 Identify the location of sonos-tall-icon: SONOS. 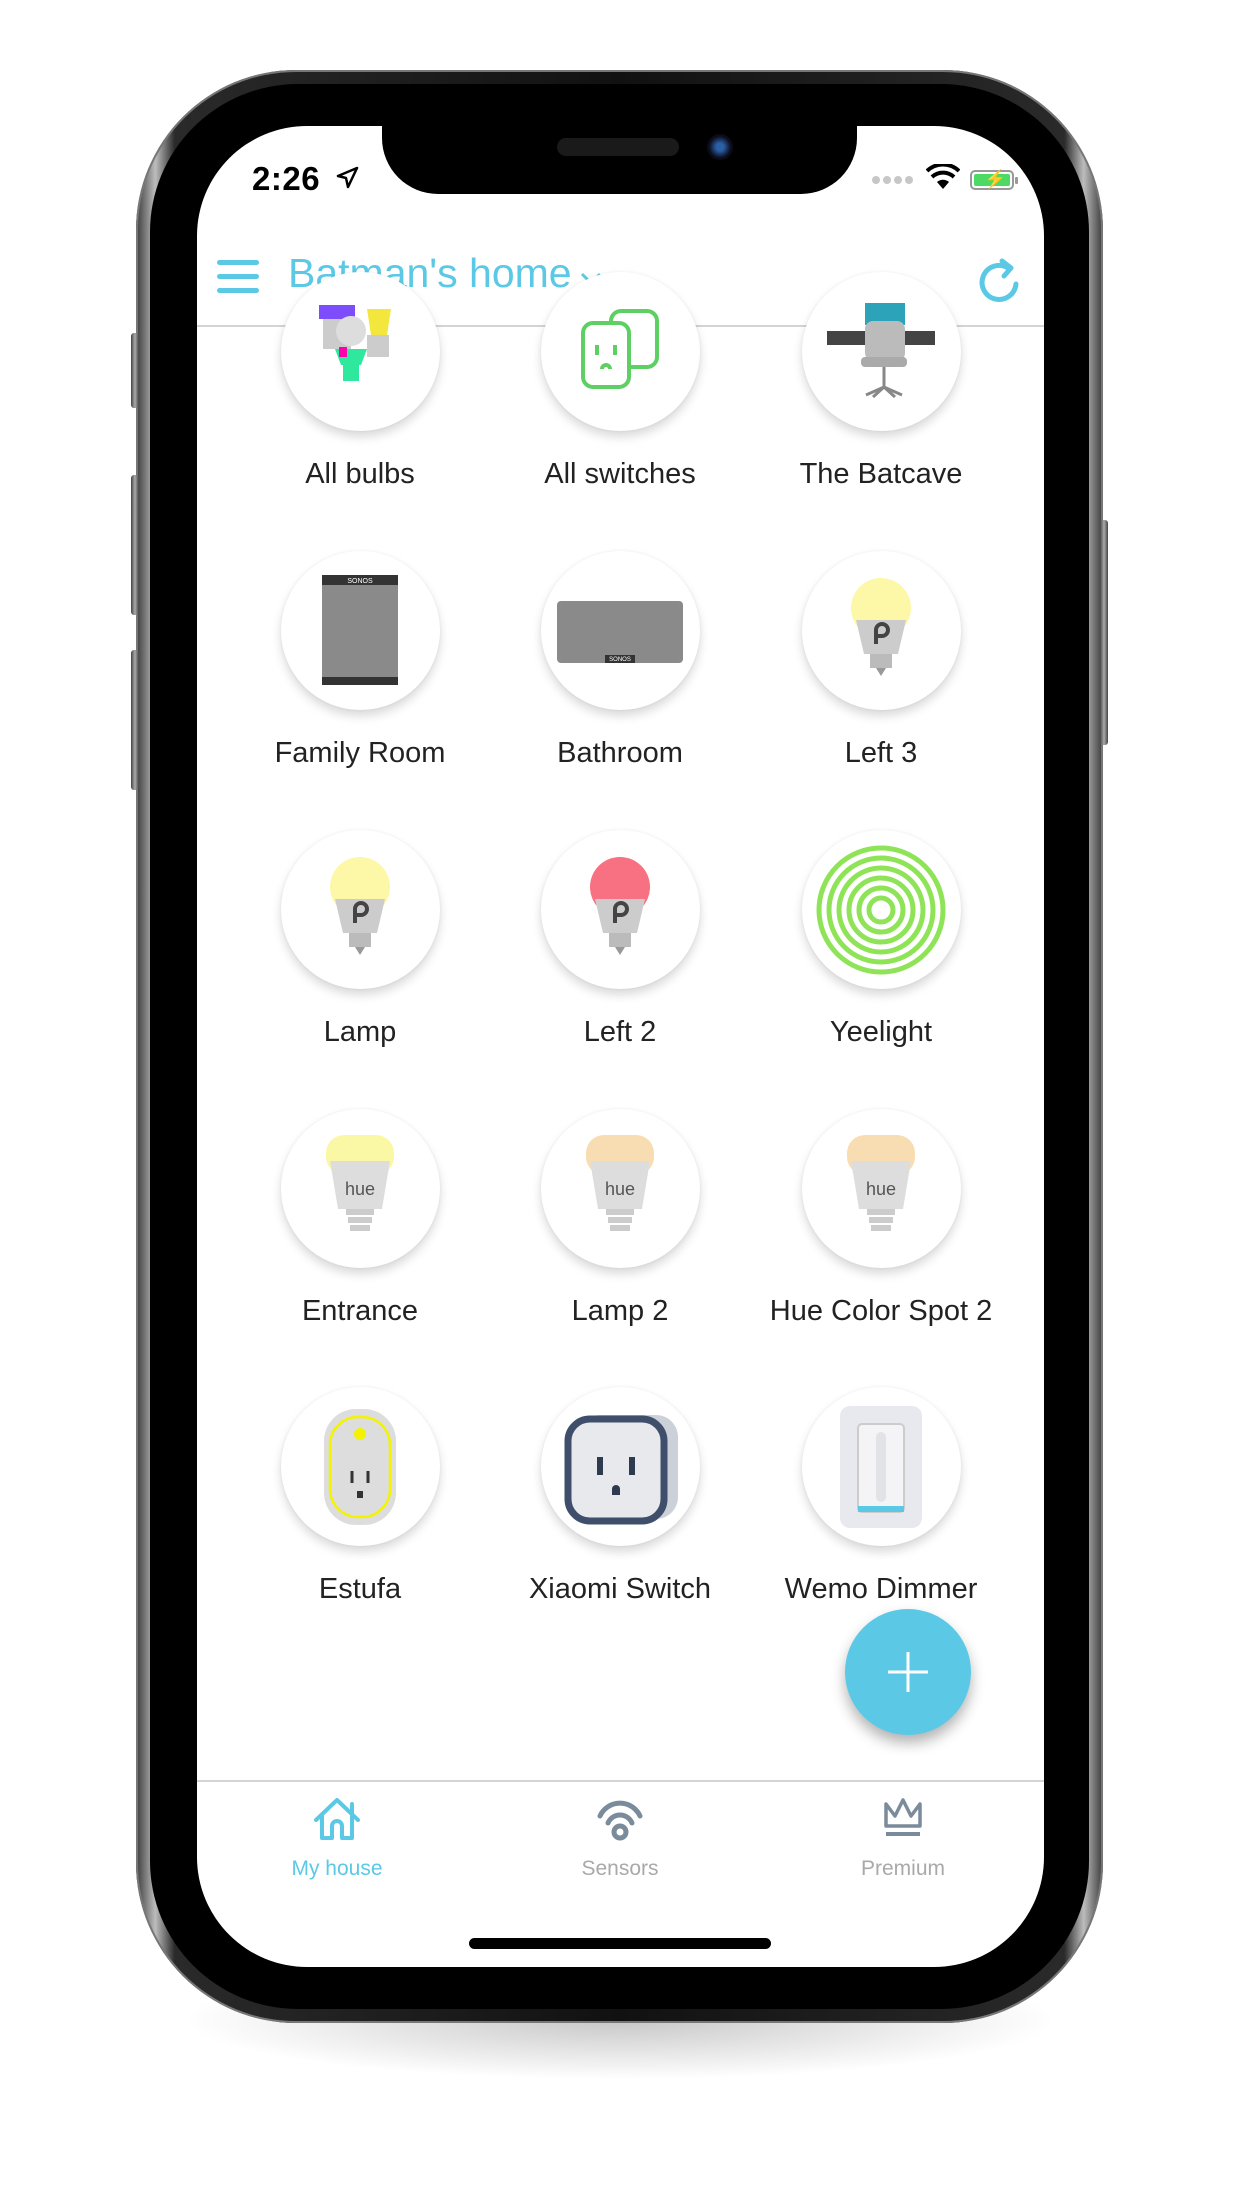
(360, 630).